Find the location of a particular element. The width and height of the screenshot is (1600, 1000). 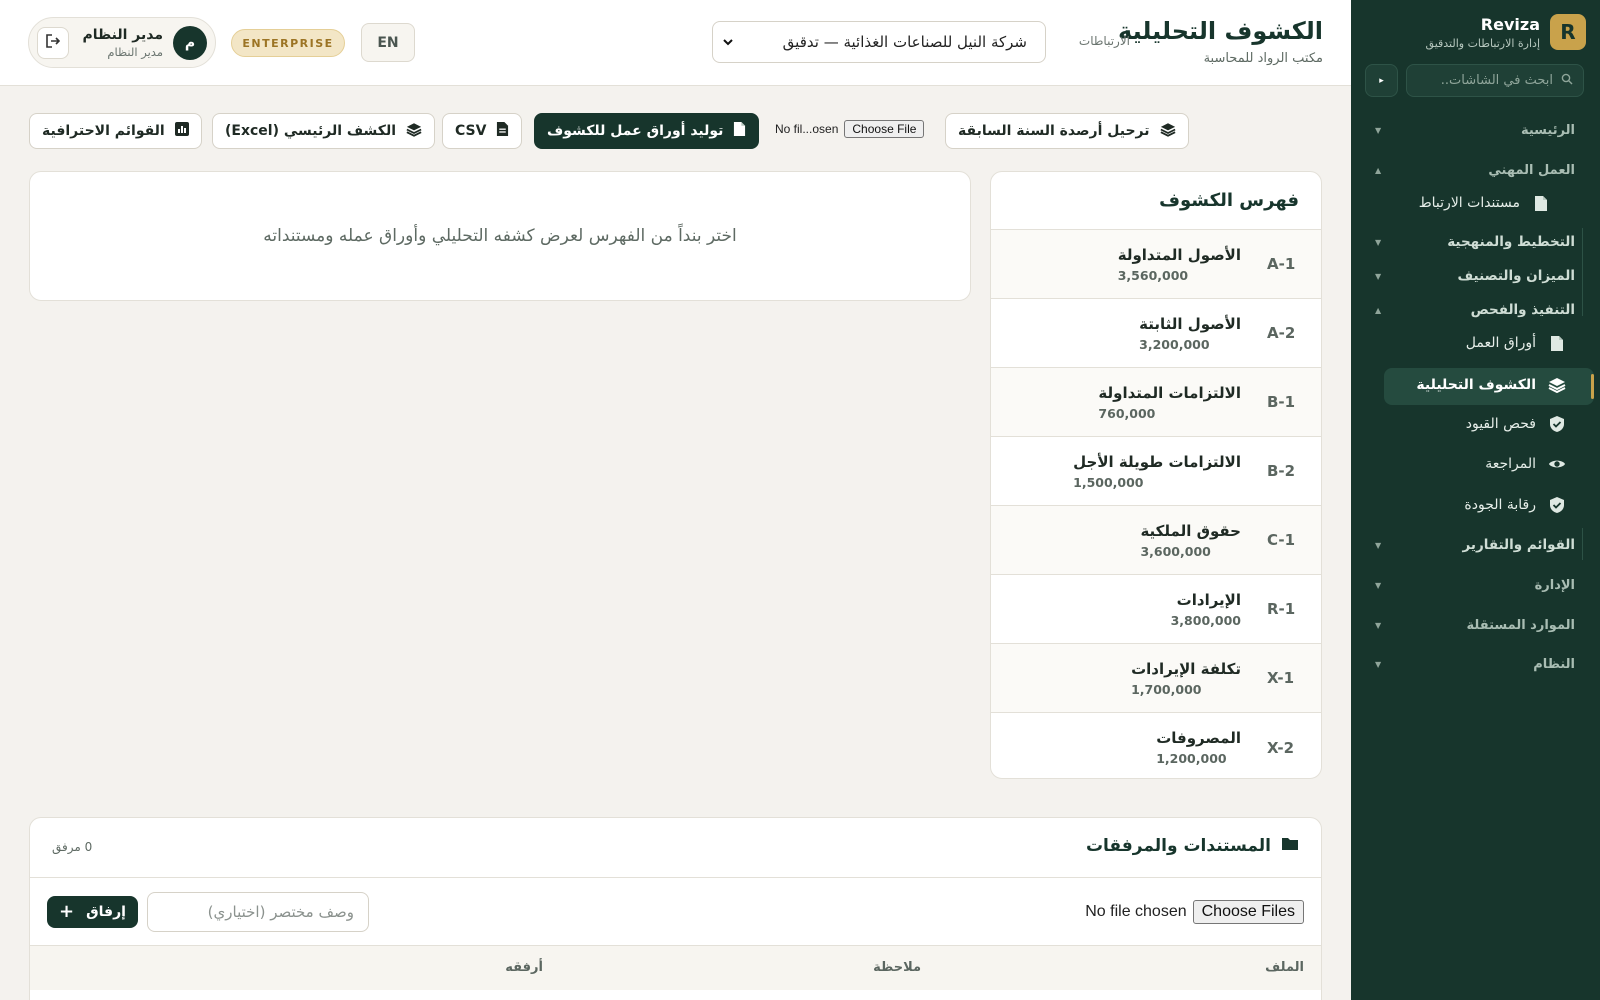

sidebar-item-working-papers: أوراق العمل is located at coordinates (1516, 343).